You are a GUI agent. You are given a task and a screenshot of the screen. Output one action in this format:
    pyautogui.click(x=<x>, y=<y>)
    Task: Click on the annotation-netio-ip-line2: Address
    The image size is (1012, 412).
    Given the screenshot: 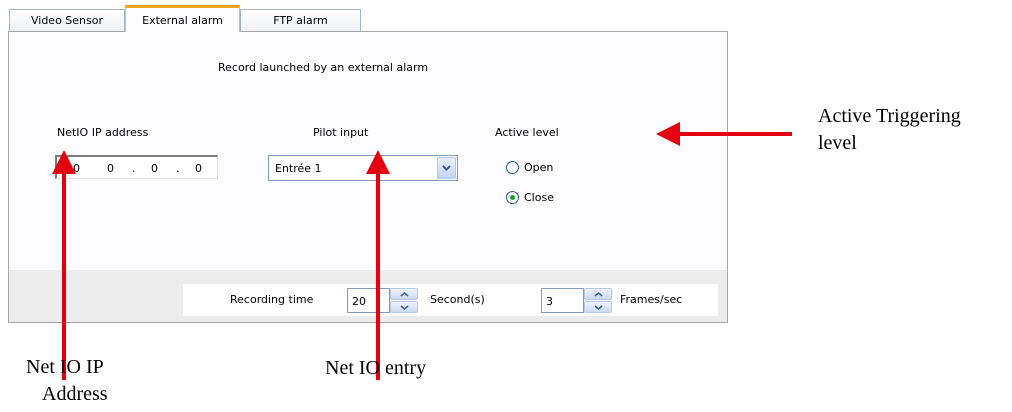 What is the action you would take?
    pyautogui.click(x=75, y=394)
    